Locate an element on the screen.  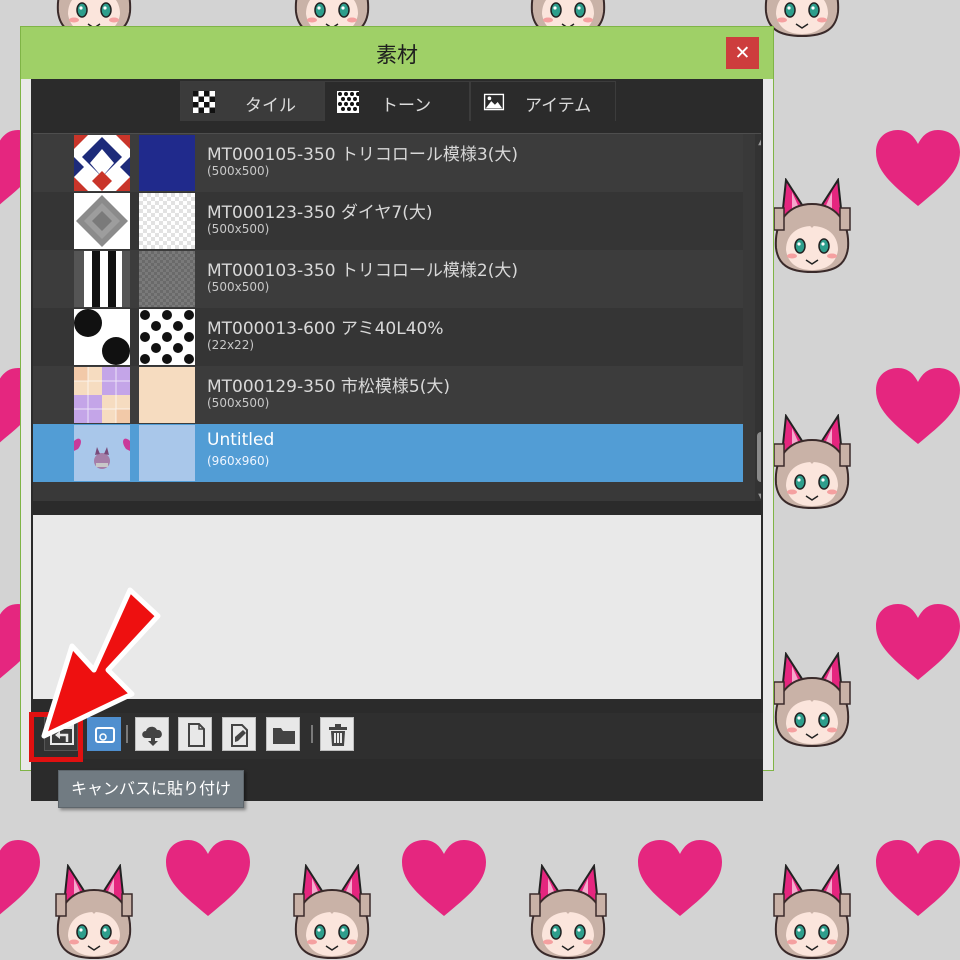
panel-title: 素材 is located at coordinates (397, 55).